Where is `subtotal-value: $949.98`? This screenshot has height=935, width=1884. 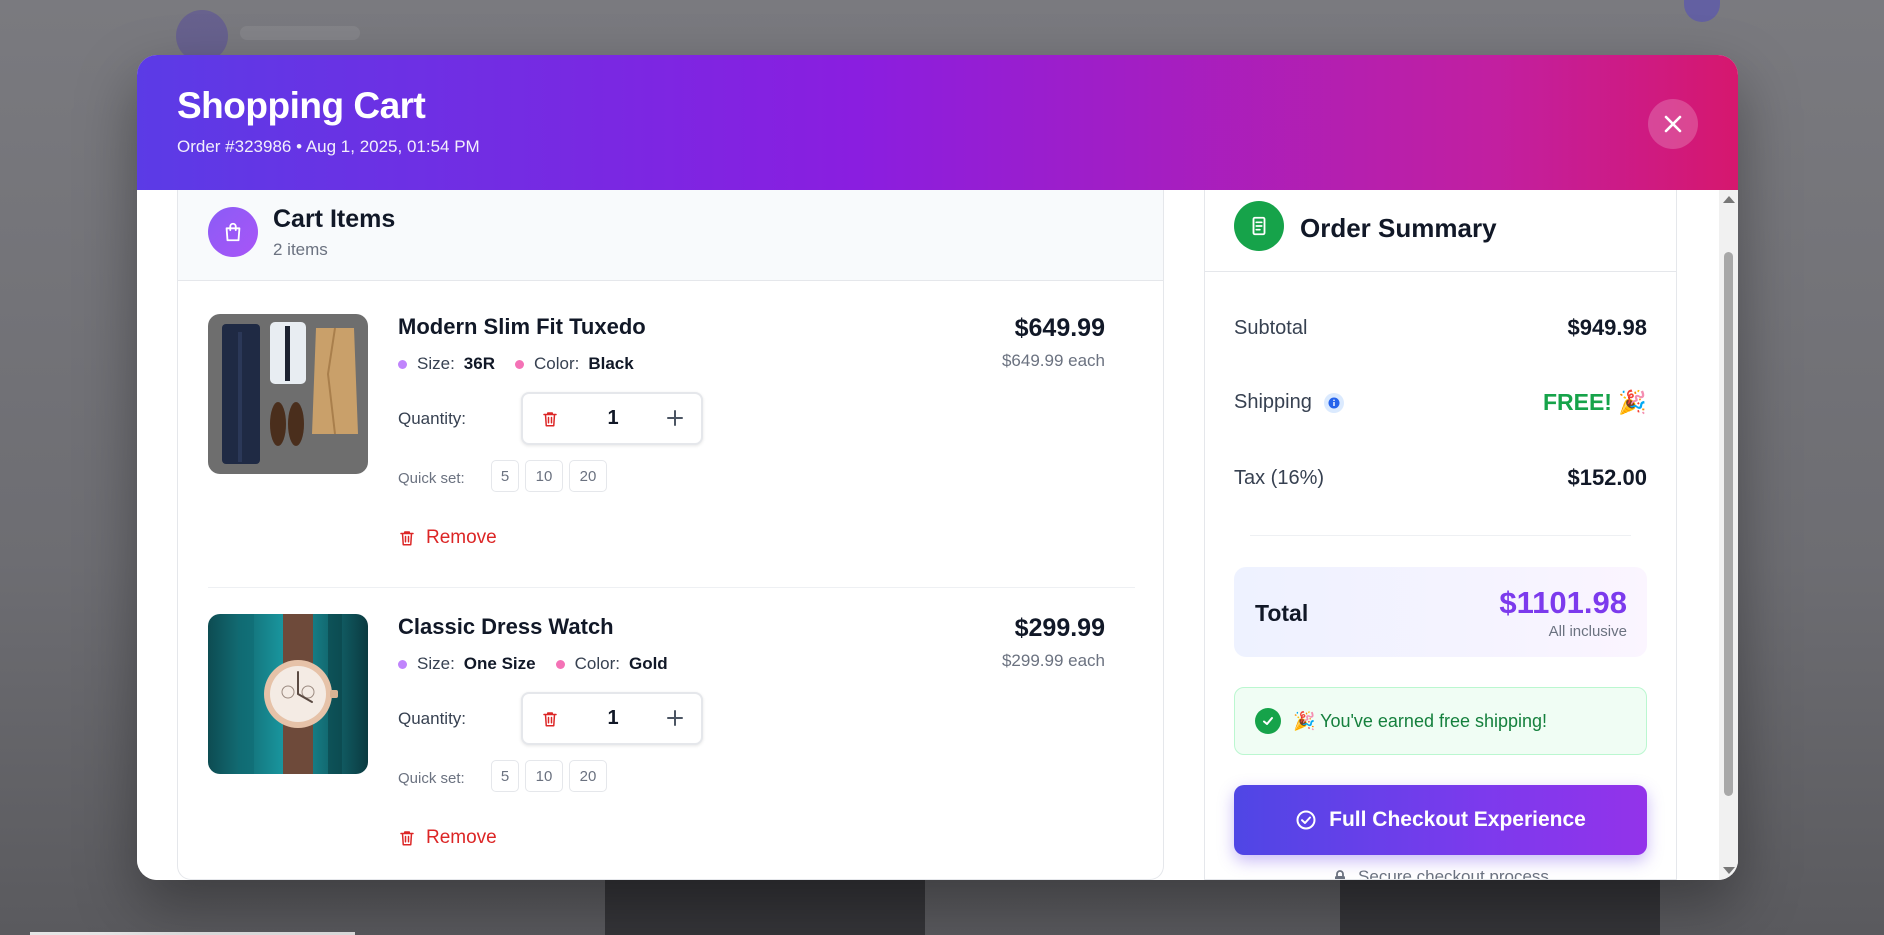 subtotal-value: $949.98 is located at coordinates (1607, 327).